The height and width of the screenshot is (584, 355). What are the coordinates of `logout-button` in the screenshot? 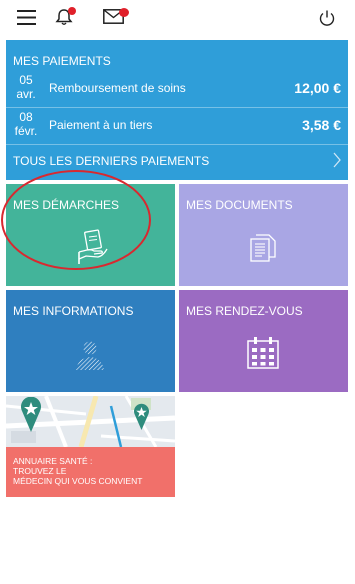 It's located at (327, 20).